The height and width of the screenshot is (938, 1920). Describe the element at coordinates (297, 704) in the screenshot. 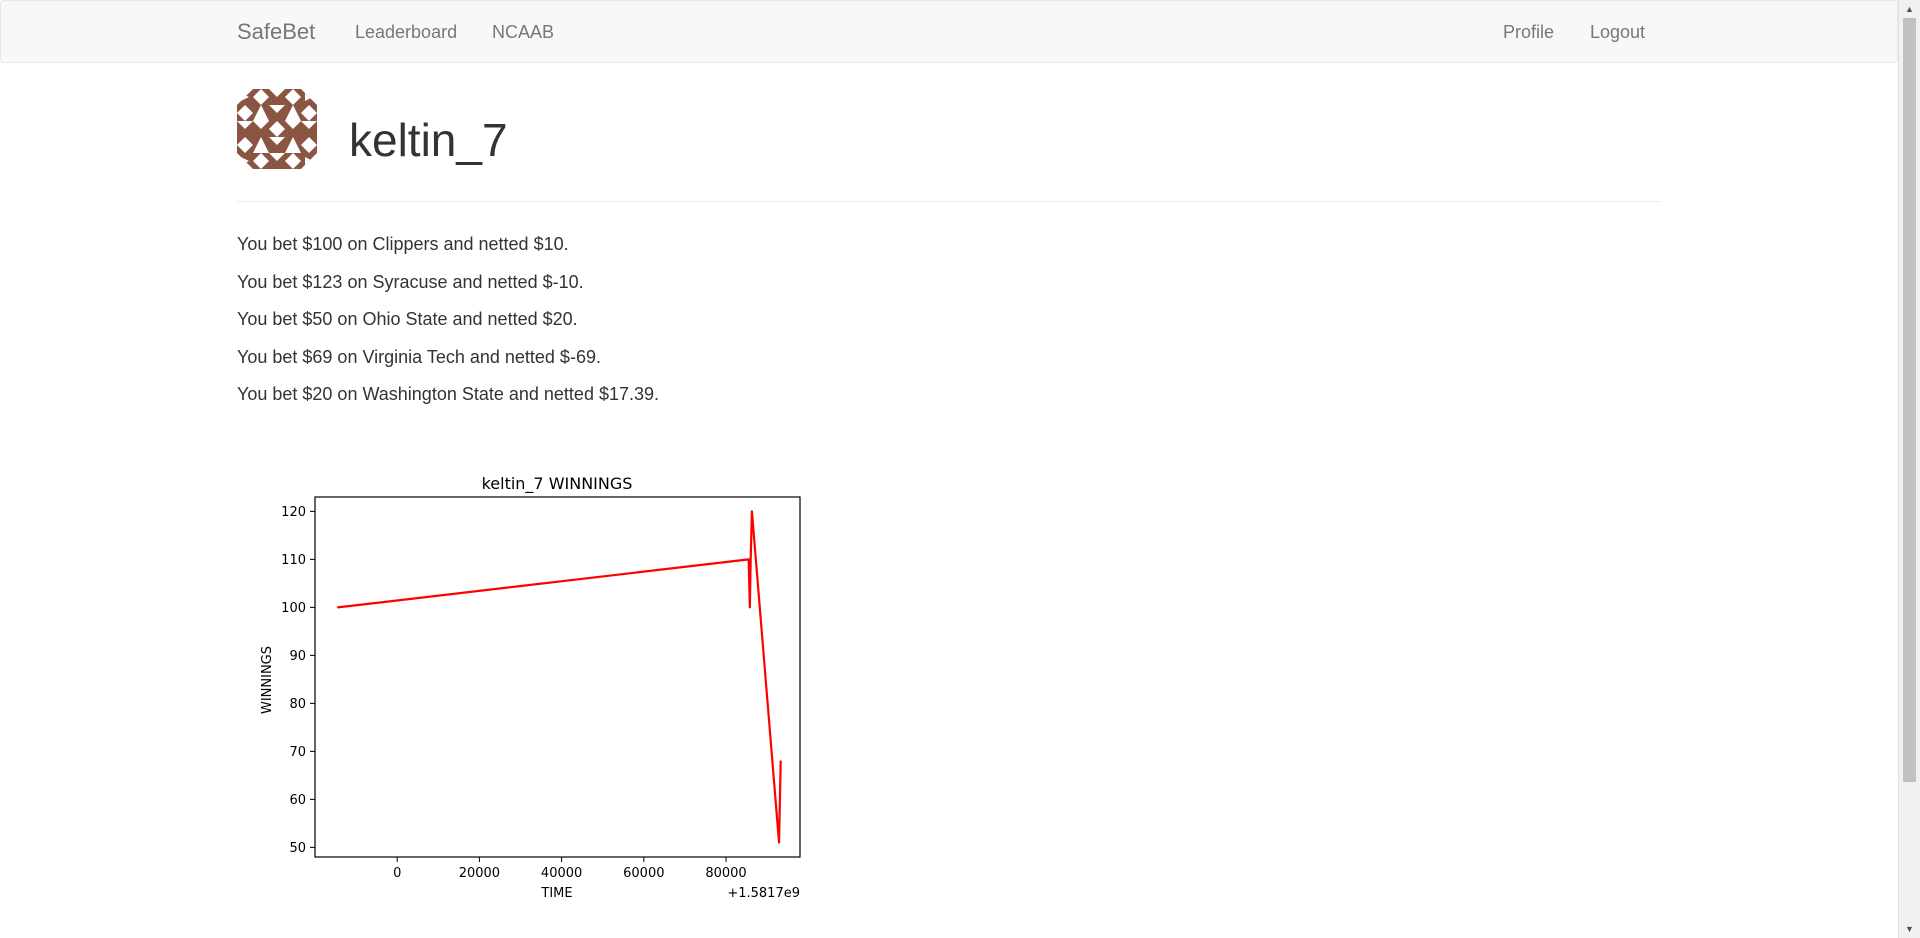

I see `chart-y-tick-label: 80` at that location.